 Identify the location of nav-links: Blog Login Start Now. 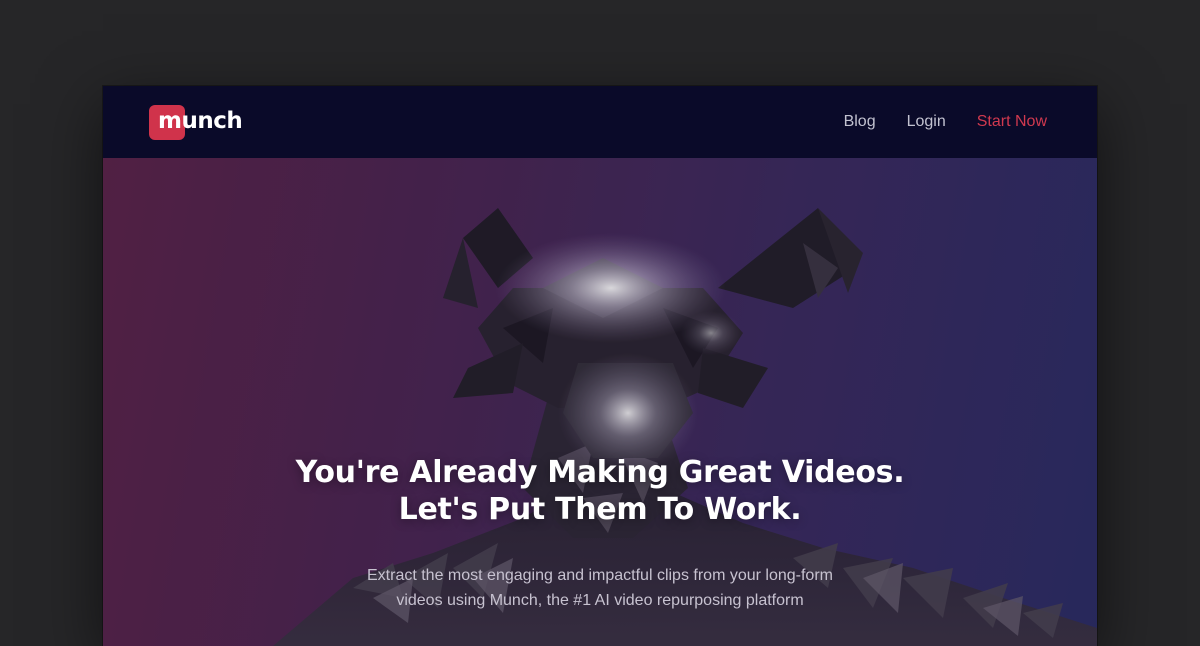
(930, 122).